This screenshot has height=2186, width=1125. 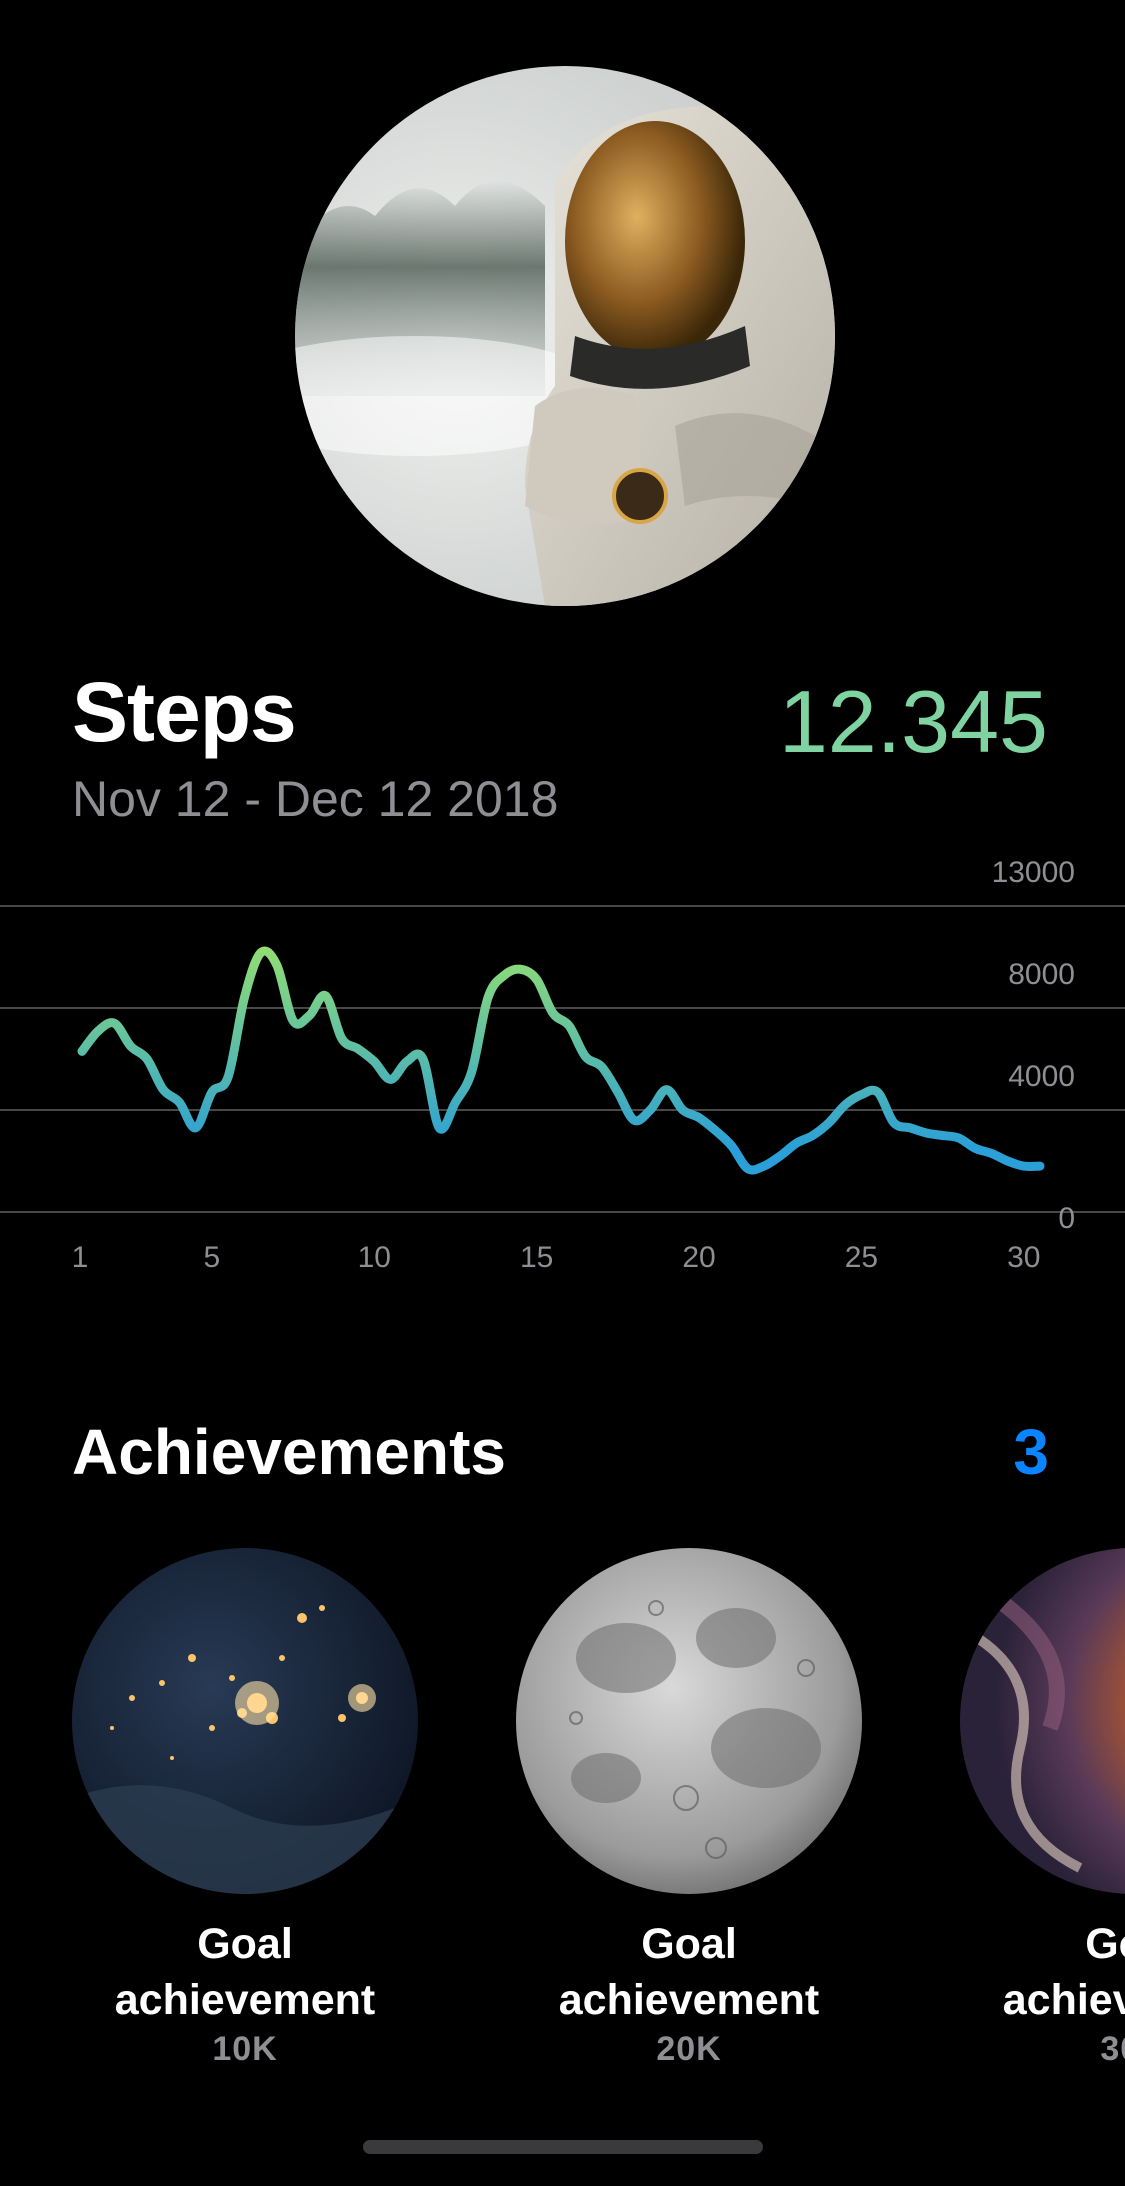 What do you see at coordinates (536, 1257) in the screenshot?
I see `x-tick-label: 15` at bounding box center [536, 1257].